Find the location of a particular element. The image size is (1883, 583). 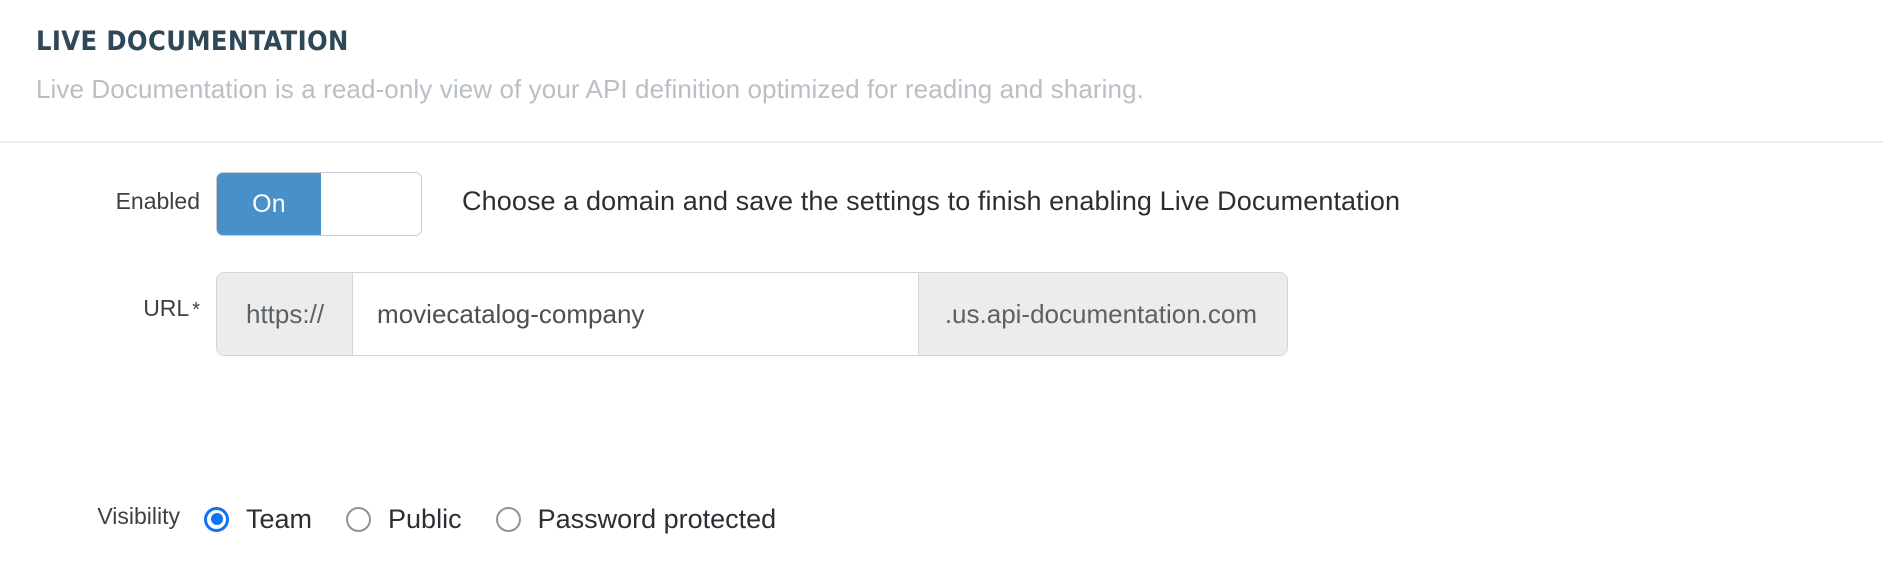

url-input-group: https:// .us.api-documentation.com is located at coordinates (752, 314).